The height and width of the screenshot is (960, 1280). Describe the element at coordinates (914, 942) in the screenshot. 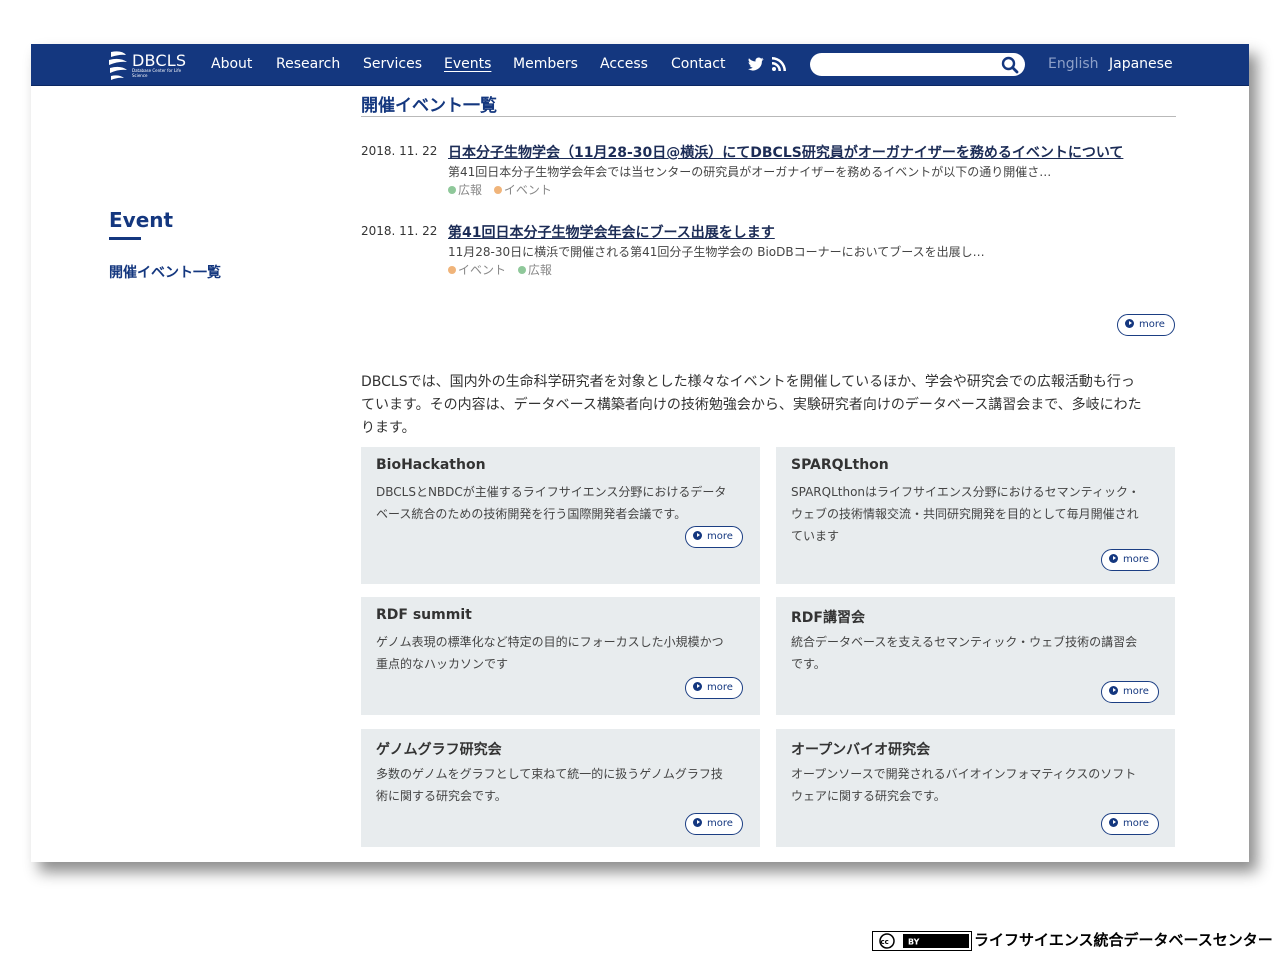

I see `svg-text: BY` at that location.